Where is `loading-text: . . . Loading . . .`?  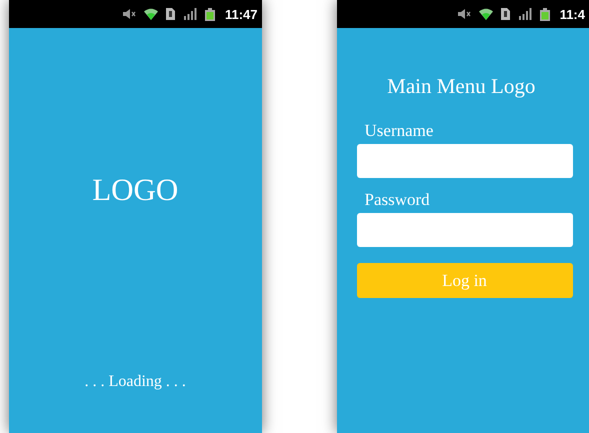 loading-text: . . . Loading . . . is located at coordinates (135, 382).